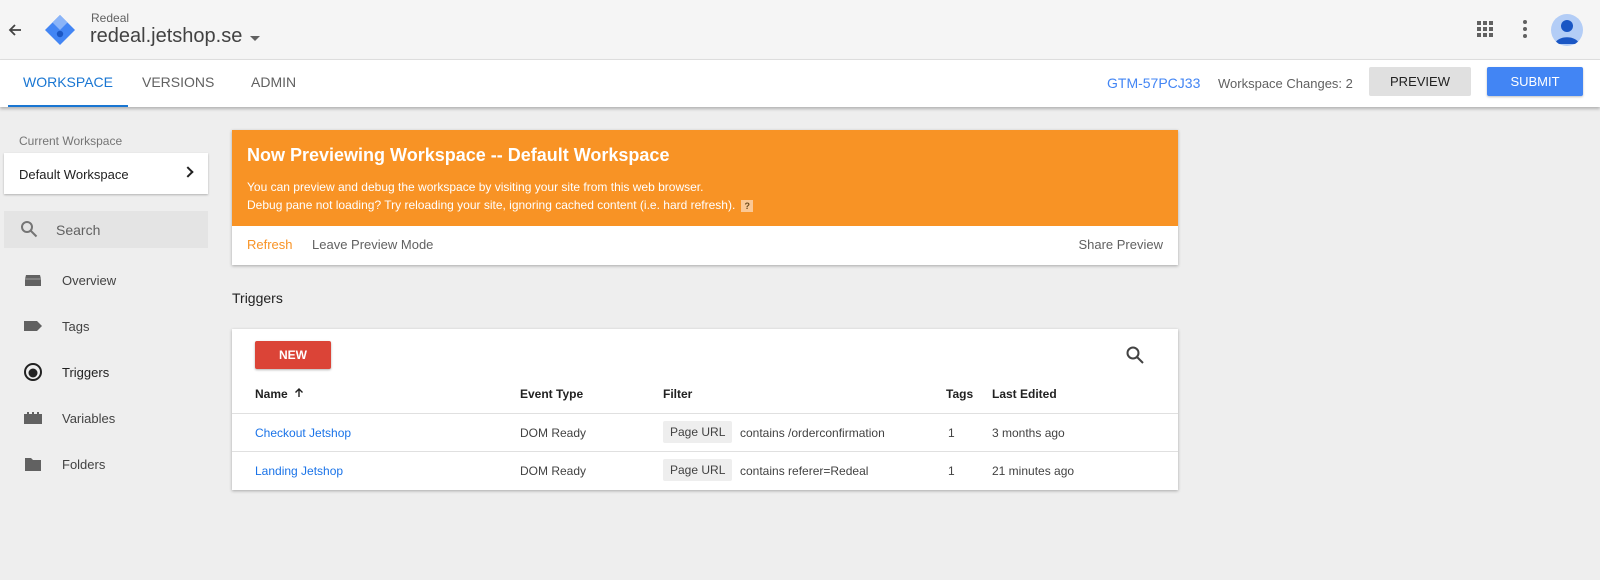 The height and width of the screenshot is (580, 1600). Describe the element at coordinates (812, 433) in the screenshot. I see `filter-expression: contains /orderconfirmation` at that location.